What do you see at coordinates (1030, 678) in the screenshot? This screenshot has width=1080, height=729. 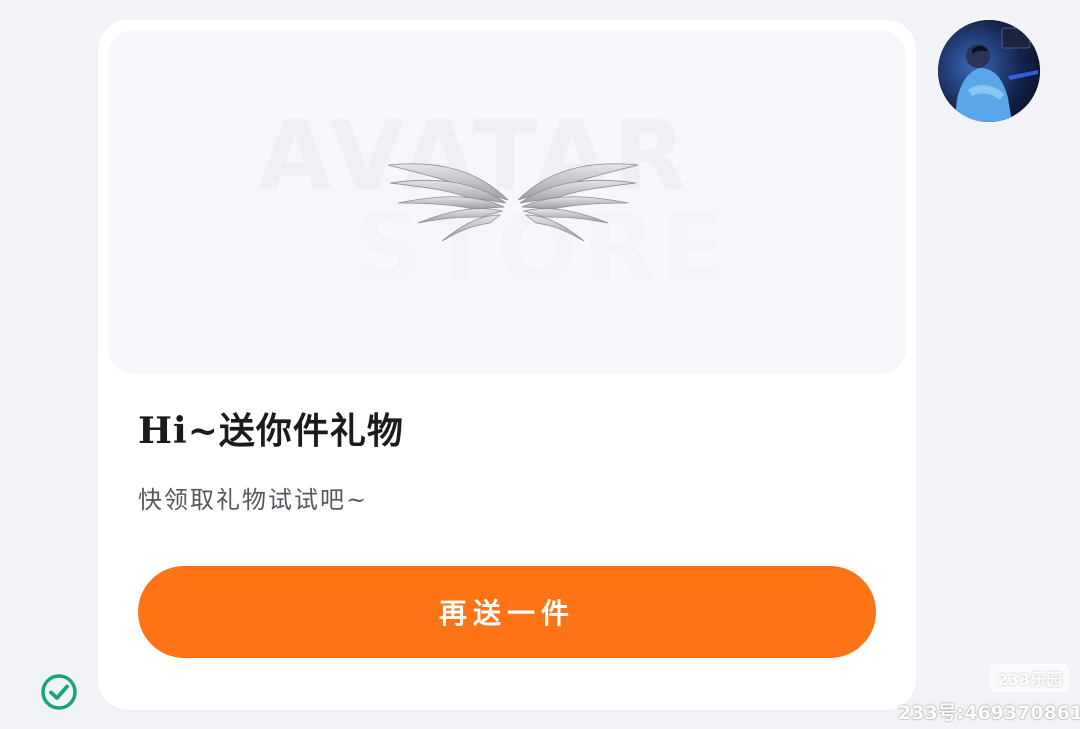 I see `brand-watermark: 233乐园` at bounding box center [1030, 678].